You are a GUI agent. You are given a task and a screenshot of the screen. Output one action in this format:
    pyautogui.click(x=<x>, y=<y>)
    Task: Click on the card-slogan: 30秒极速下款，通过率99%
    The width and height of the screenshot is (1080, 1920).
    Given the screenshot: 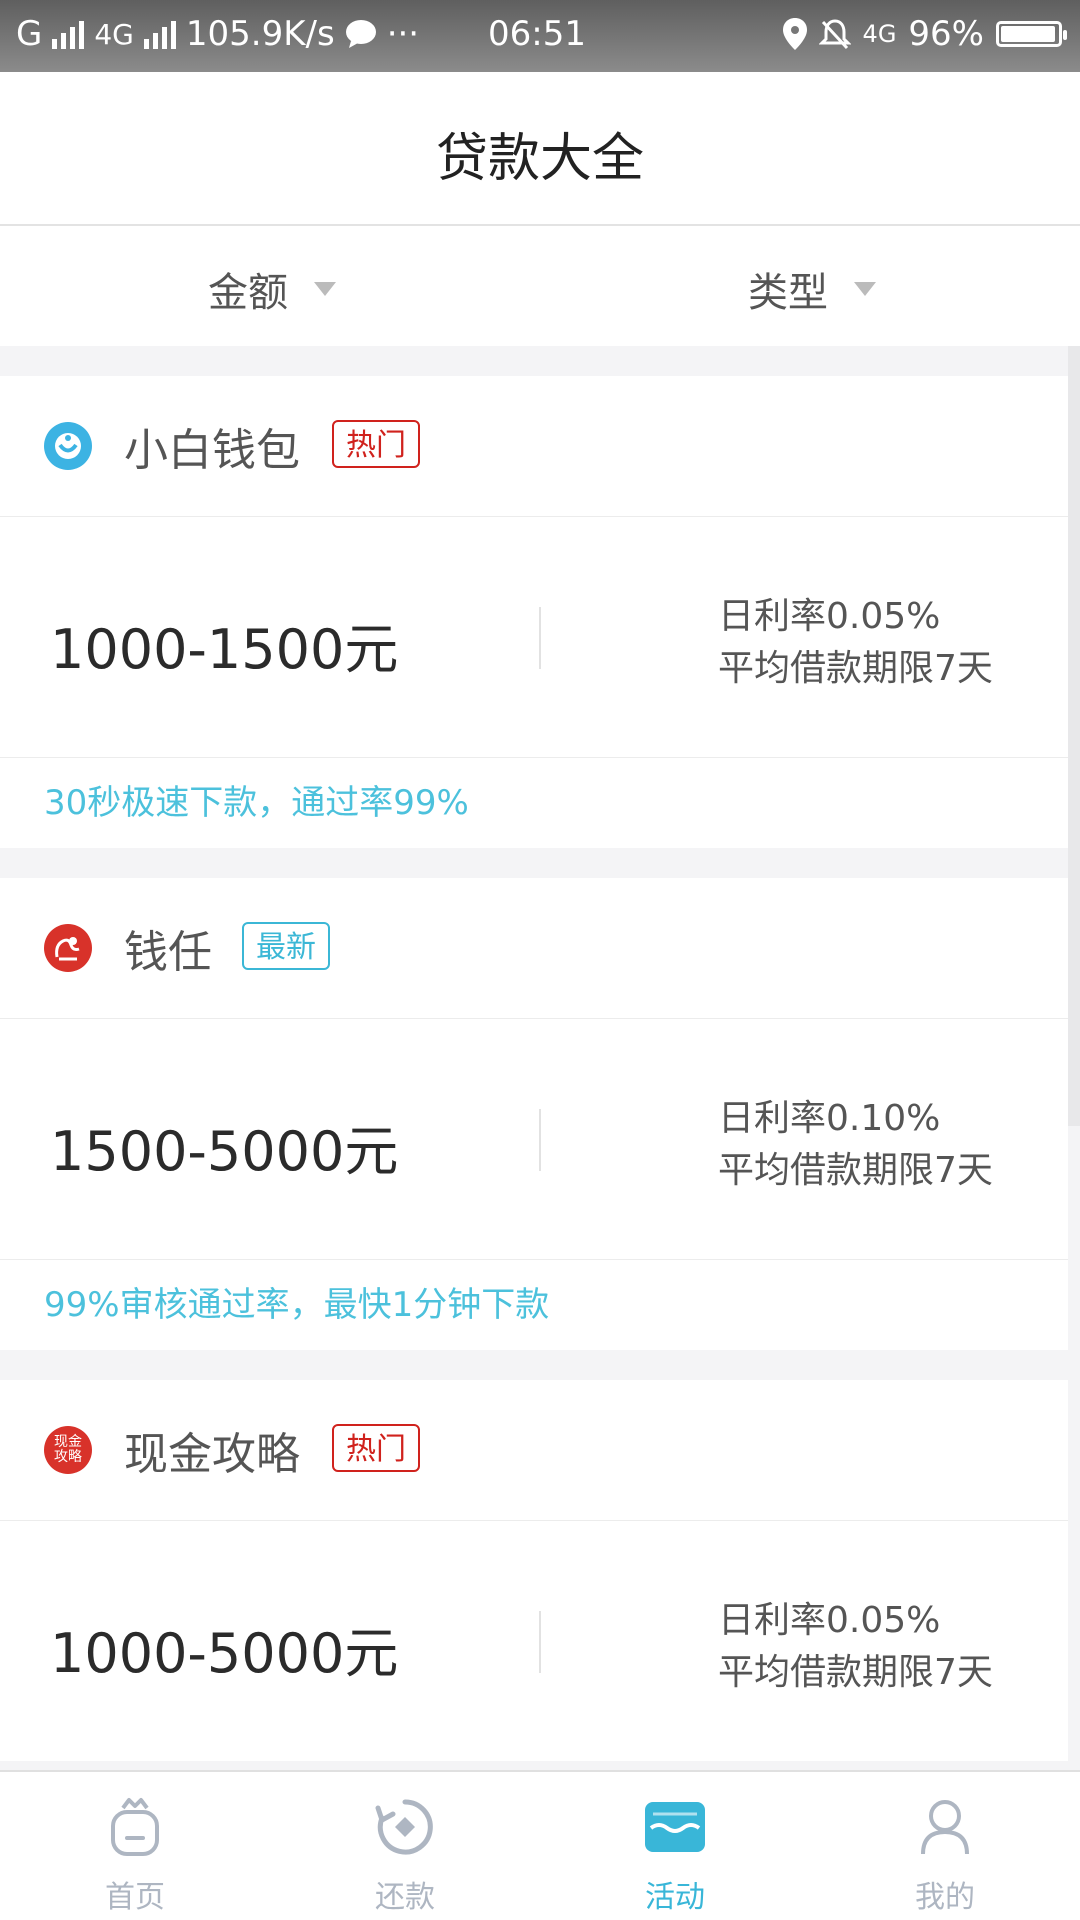 What is the action you would take?
    pyautogui.click(x=256, y=803)
    